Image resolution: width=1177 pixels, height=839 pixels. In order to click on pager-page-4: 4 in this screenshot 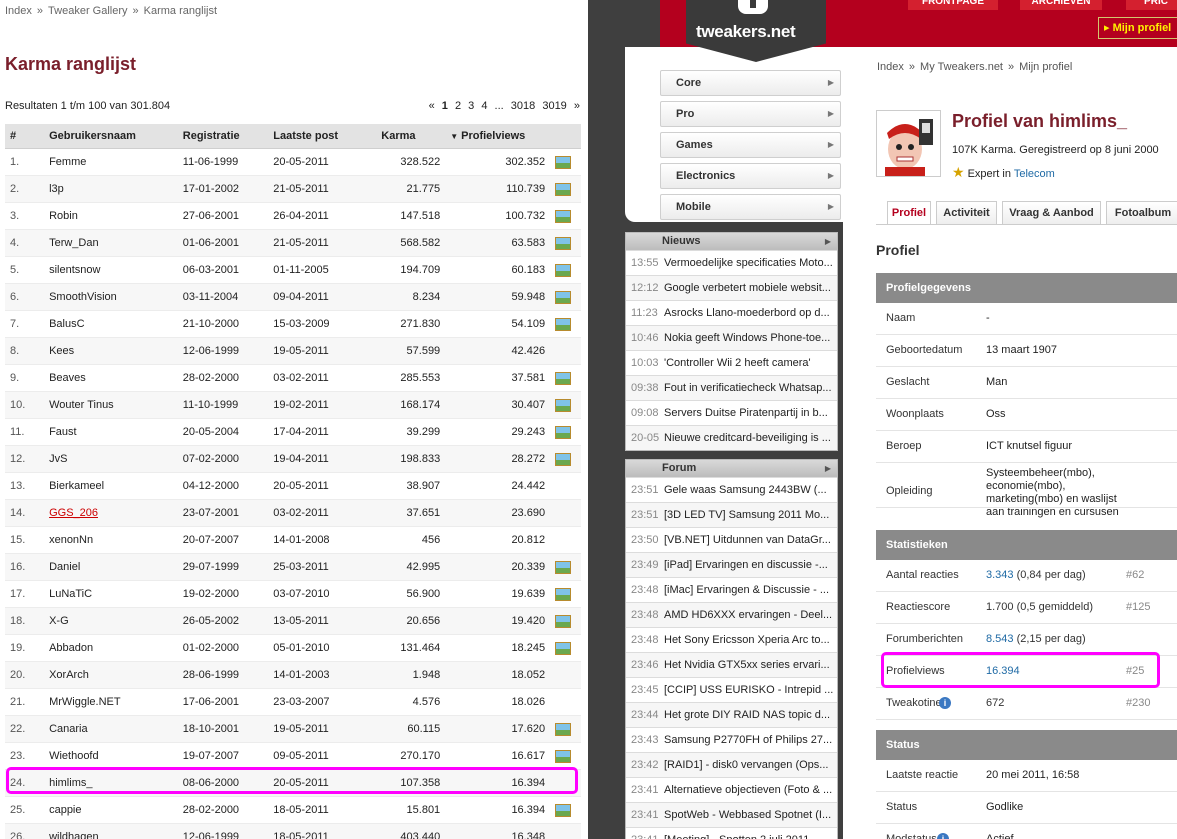, I will do `click(484, 106)`.